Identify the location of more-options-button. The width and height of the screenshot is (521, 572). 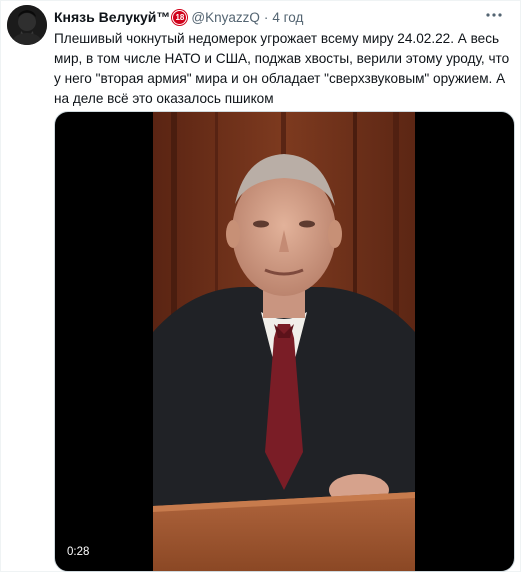
(494, 15).